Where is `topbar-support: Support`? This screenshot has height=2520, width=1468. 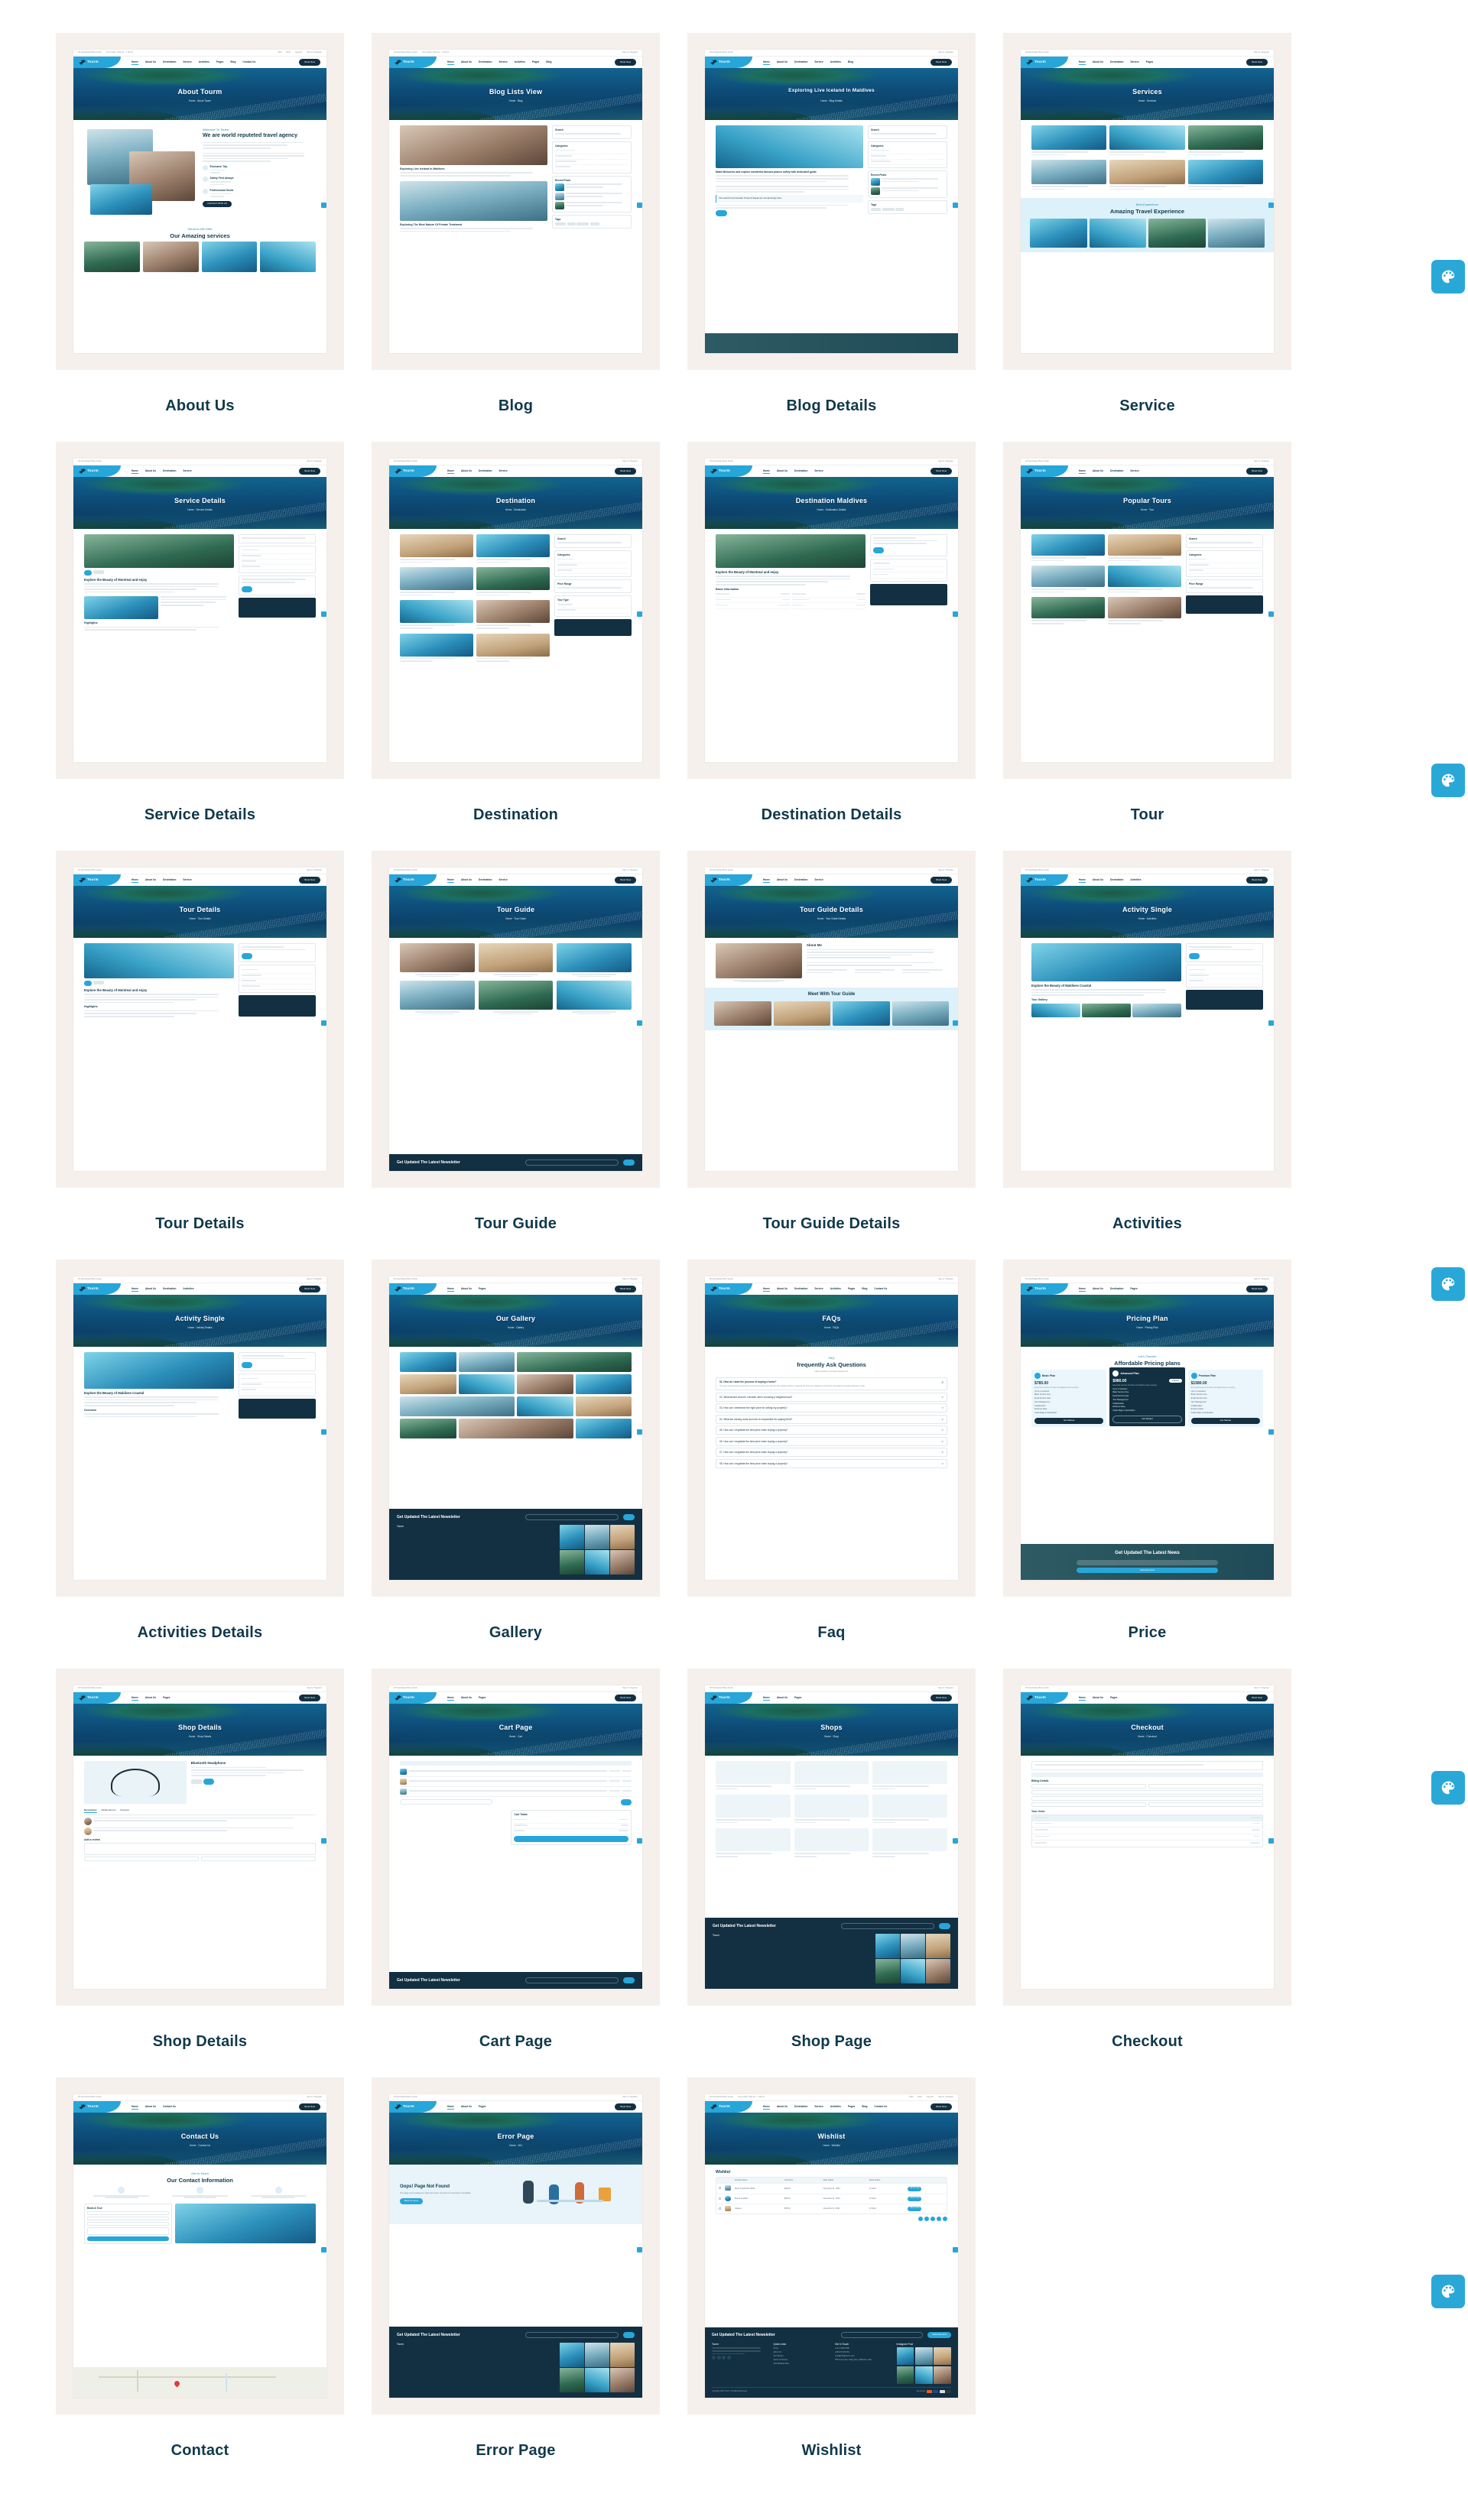 topbar-support: Support is located at coordinates (930, 2097).